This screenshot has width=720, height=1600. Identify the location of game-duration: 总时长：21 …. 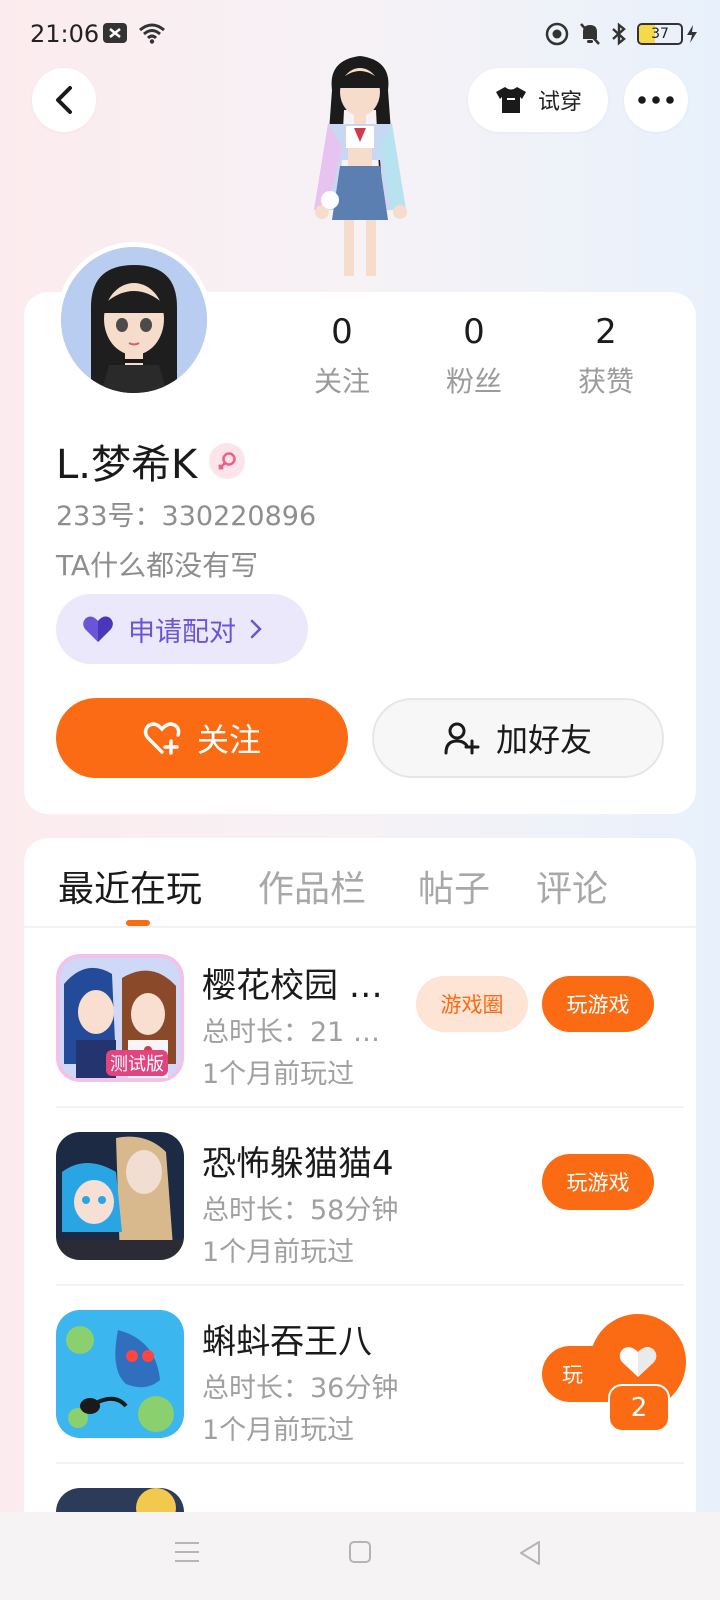
(291, 1032).